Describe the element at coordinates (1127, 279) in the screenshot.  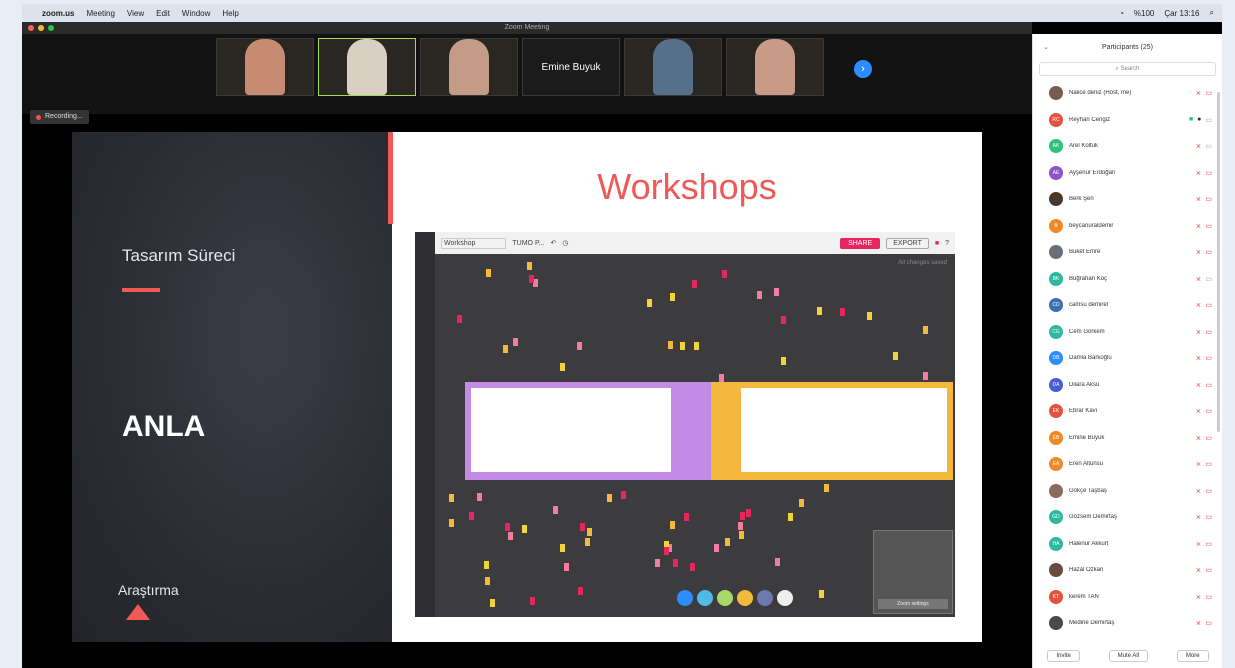
I see `participant-row: BK Buğrahan Koç ⨯ ▭` at that location.